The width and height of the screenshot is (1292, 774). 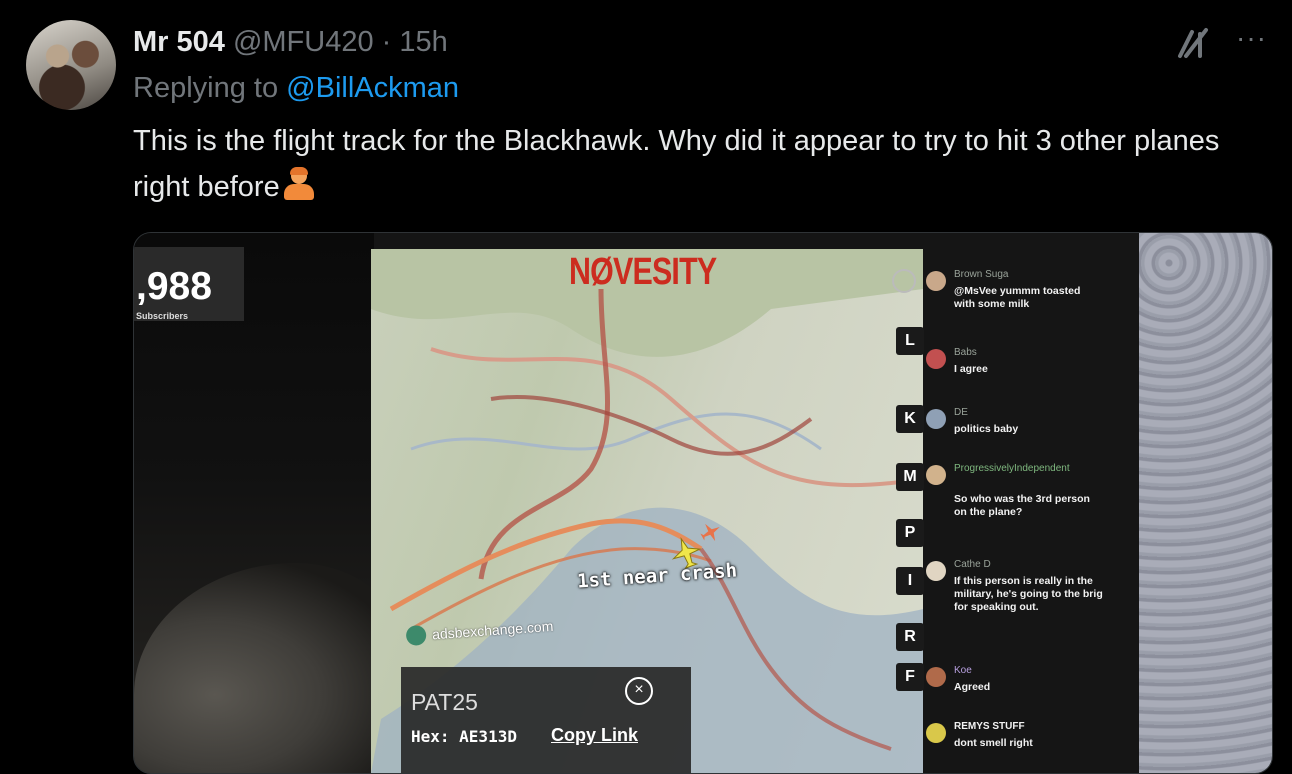 What do you see at coordinates (972, 687) in the screenshot?
I see `chat-text: Agreed` at bounding box center [972, 687].